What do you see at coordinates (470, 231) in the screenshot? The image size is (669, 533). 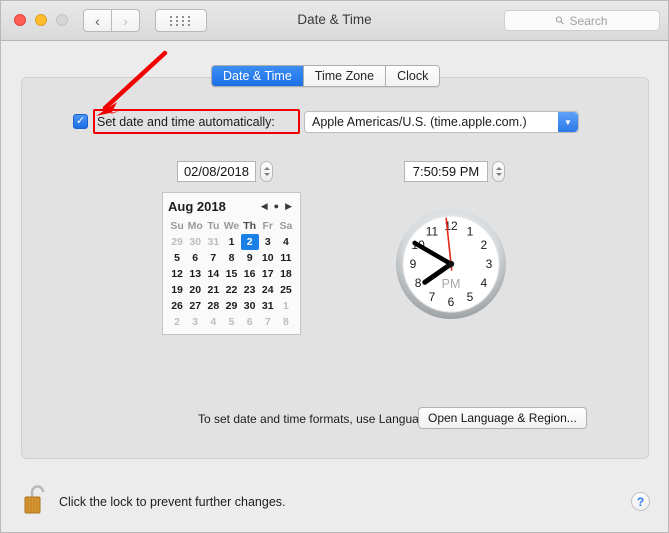 I see `clock-hour-number: 1` at bounding box center [470, 231].